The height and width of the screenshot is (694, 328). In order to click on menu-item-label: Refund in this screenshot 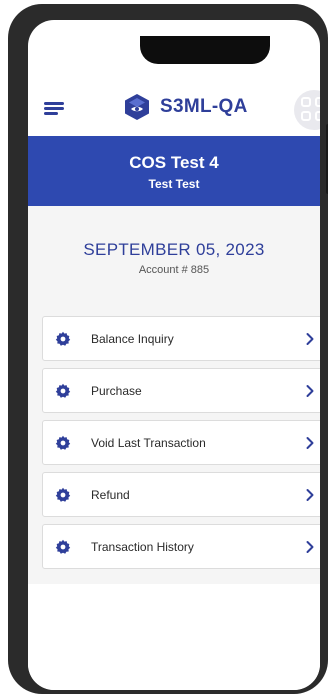, I will do `click(110, 495)`.